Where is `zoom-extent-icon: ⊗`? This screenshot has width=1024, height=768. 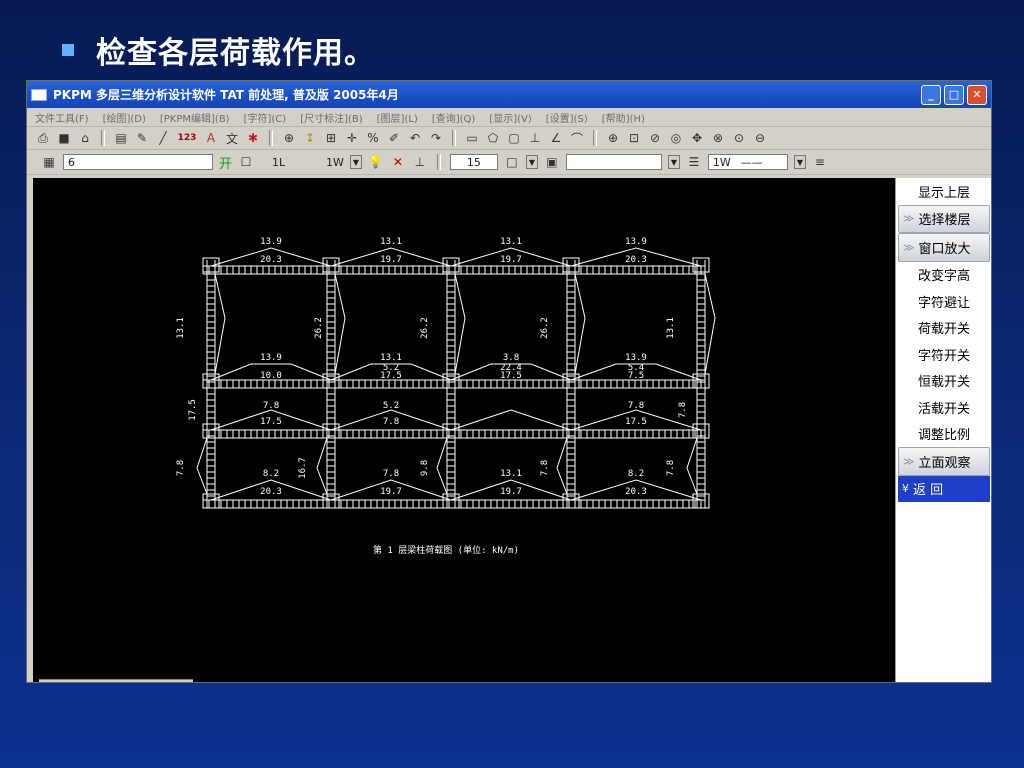
zoom-extent-icon: ⊗ is located at coordinates (718, 138).